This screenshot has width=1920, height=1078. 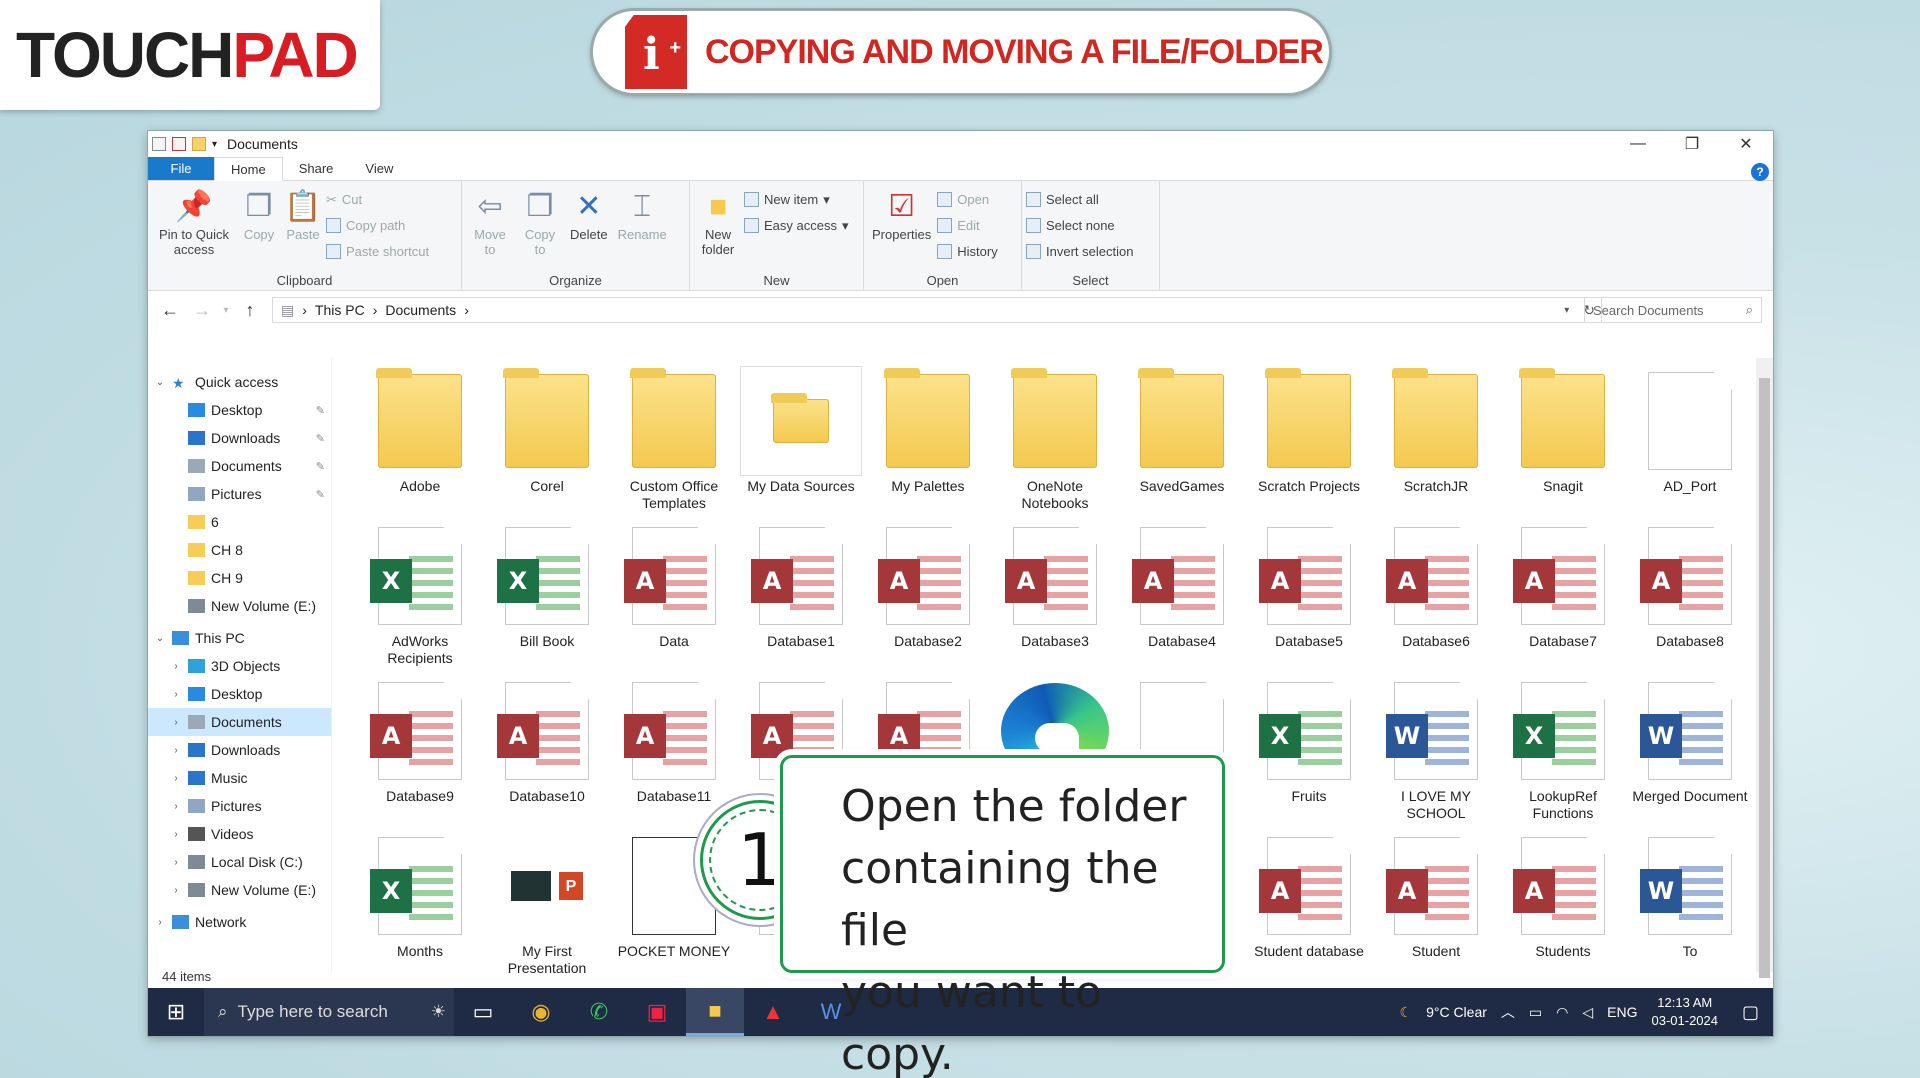 What do you see at coordinates (377, 225) in the screenshot?
I see `copy-path-button: Copy path` at bounding box center [377, 225].